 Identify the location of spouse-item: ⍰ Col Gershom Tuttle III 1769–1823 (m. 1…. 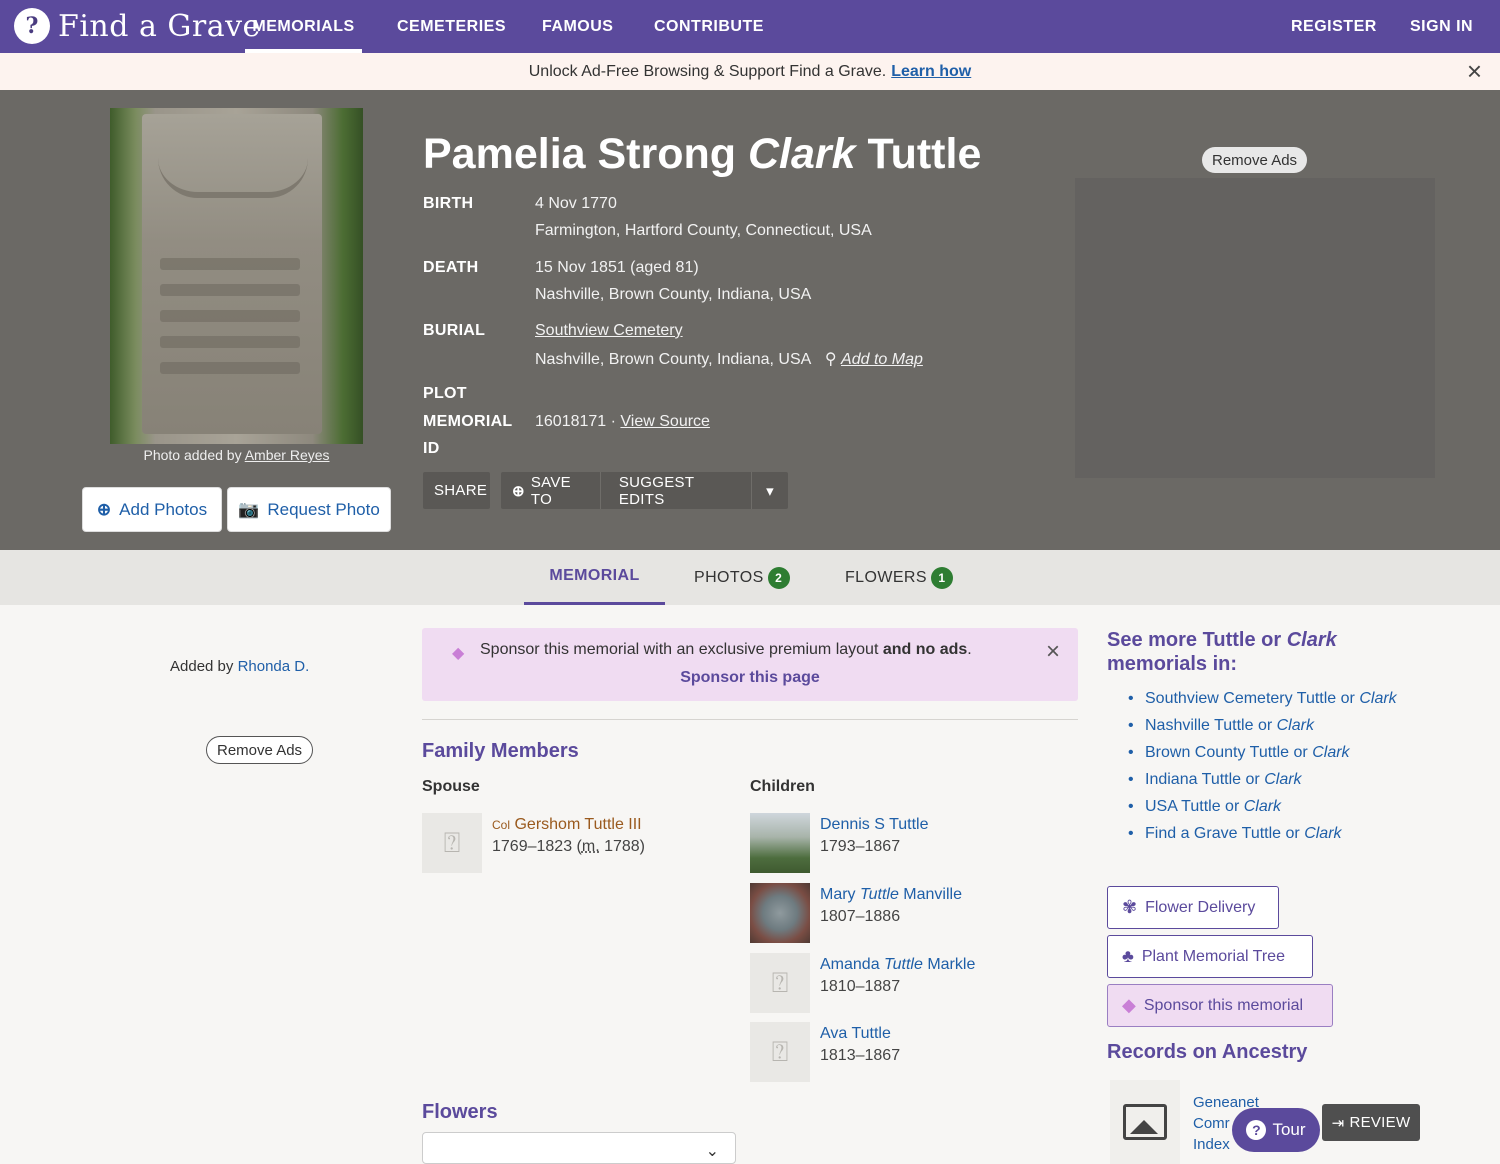
(533, 843).